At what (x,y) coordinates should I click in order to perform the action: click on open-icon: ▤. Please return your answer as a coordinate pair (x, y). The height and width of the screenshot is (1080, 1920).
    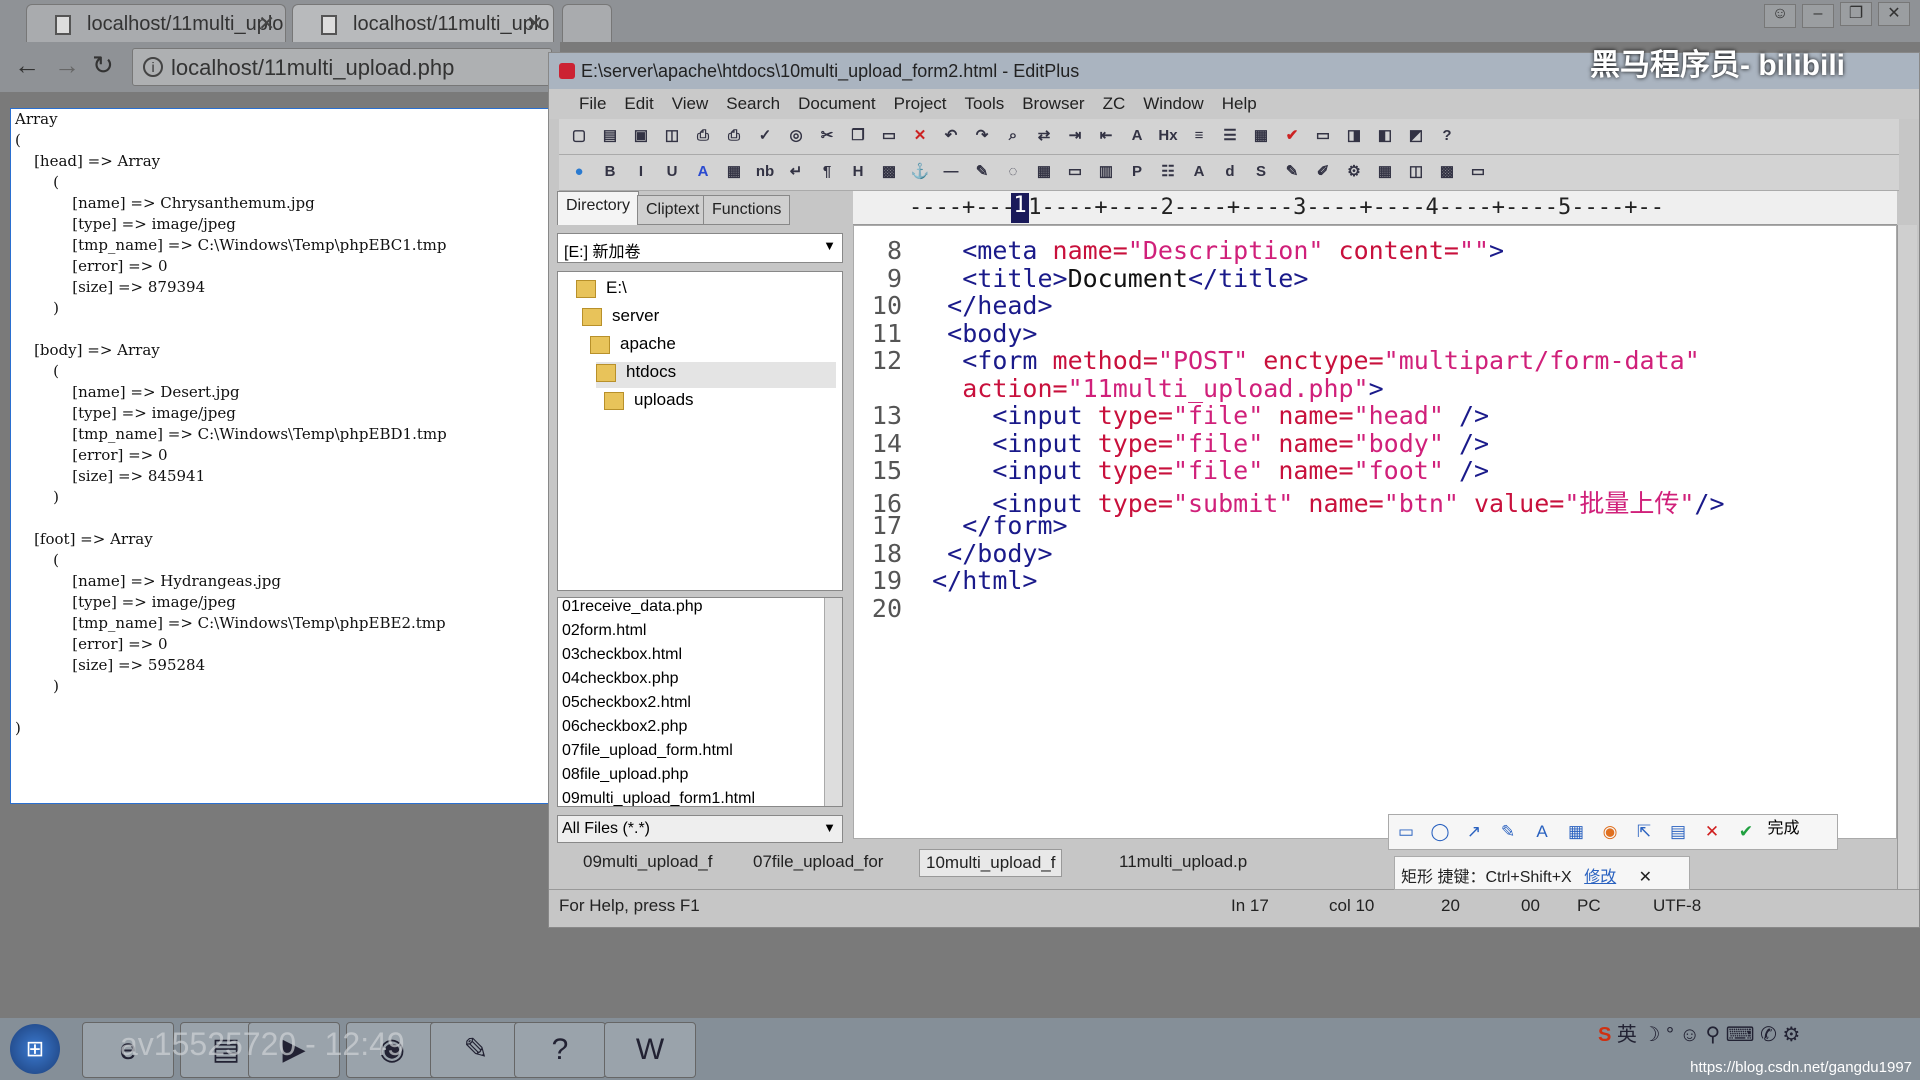
    Looking at the image, I should click on (610, 136).